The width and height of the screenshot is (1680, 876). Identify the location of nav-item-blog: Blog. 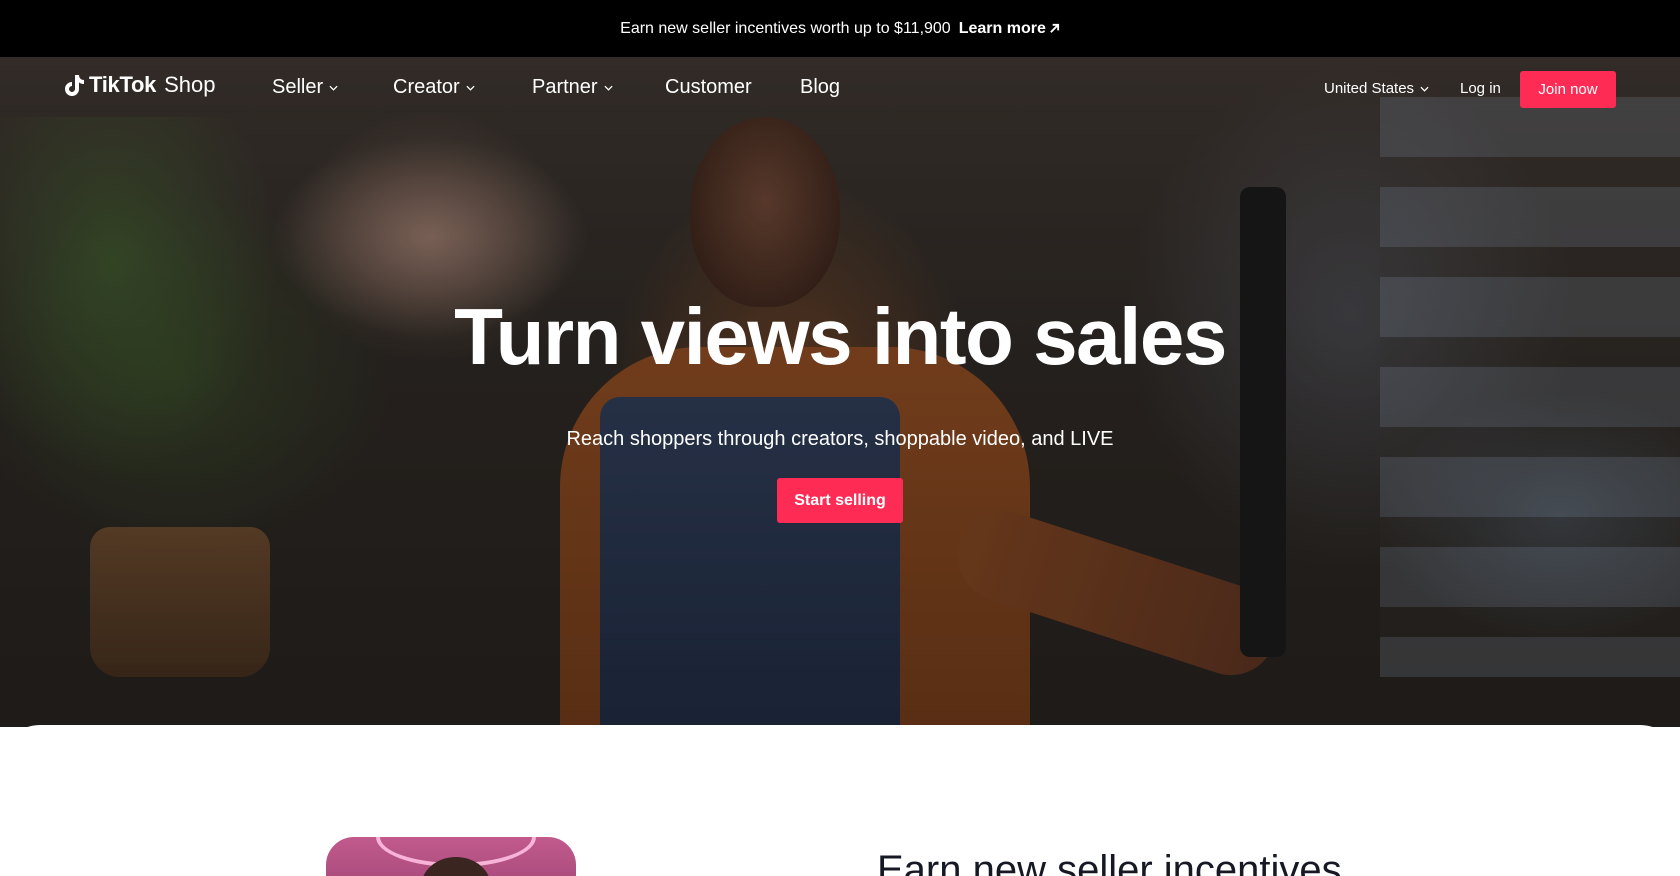
(820, 87).